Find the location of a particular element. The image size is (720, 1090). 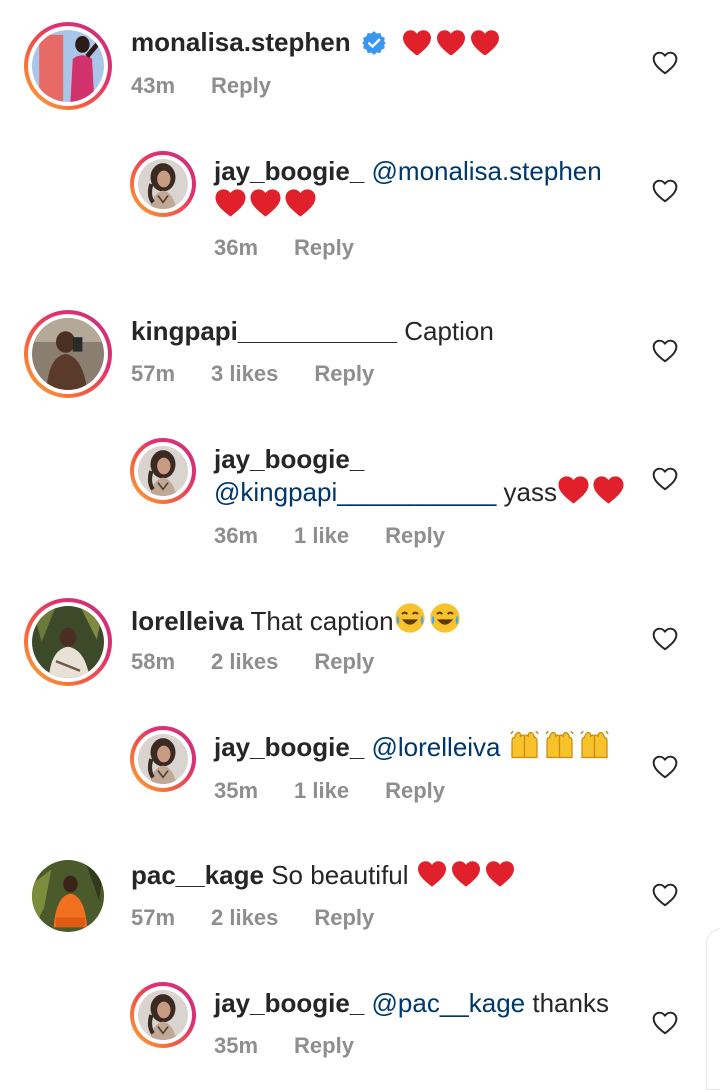

comment-body: yass is located at coordinates (530, 492).